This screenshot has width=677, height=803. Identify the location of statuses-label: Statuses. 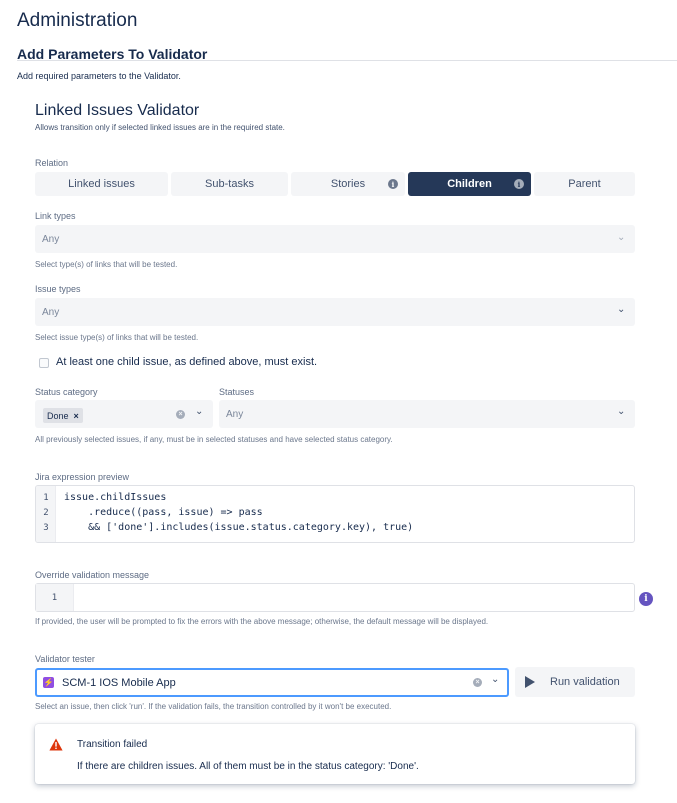
(237, 392).